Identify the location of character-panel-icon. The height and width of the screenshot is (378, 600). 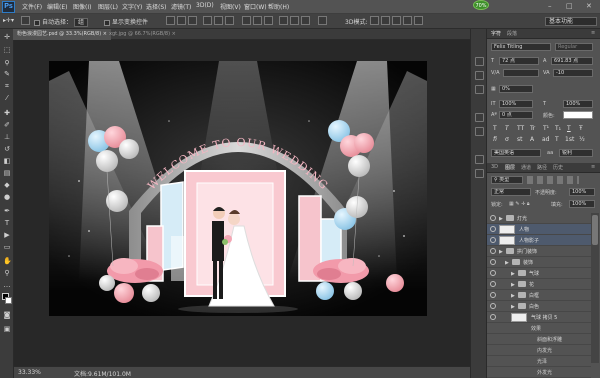
(479, 117).